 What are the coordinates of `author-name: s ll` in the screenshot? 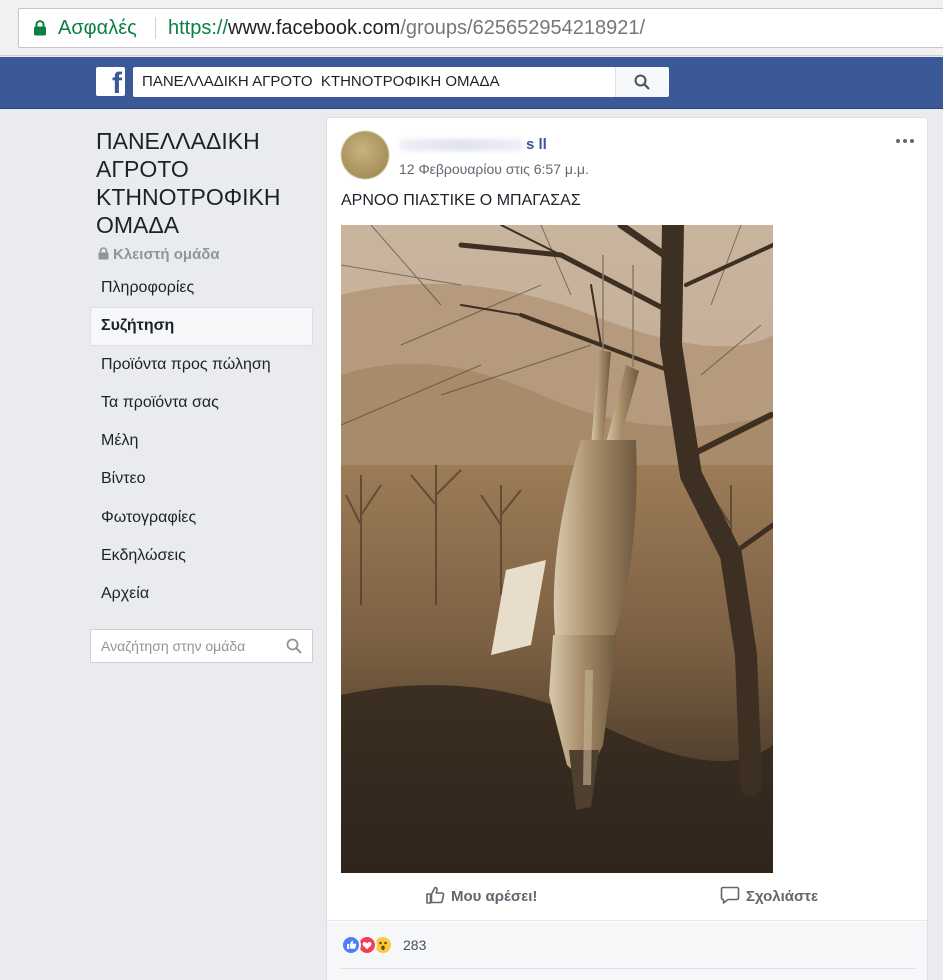 It's located at (473, 144).